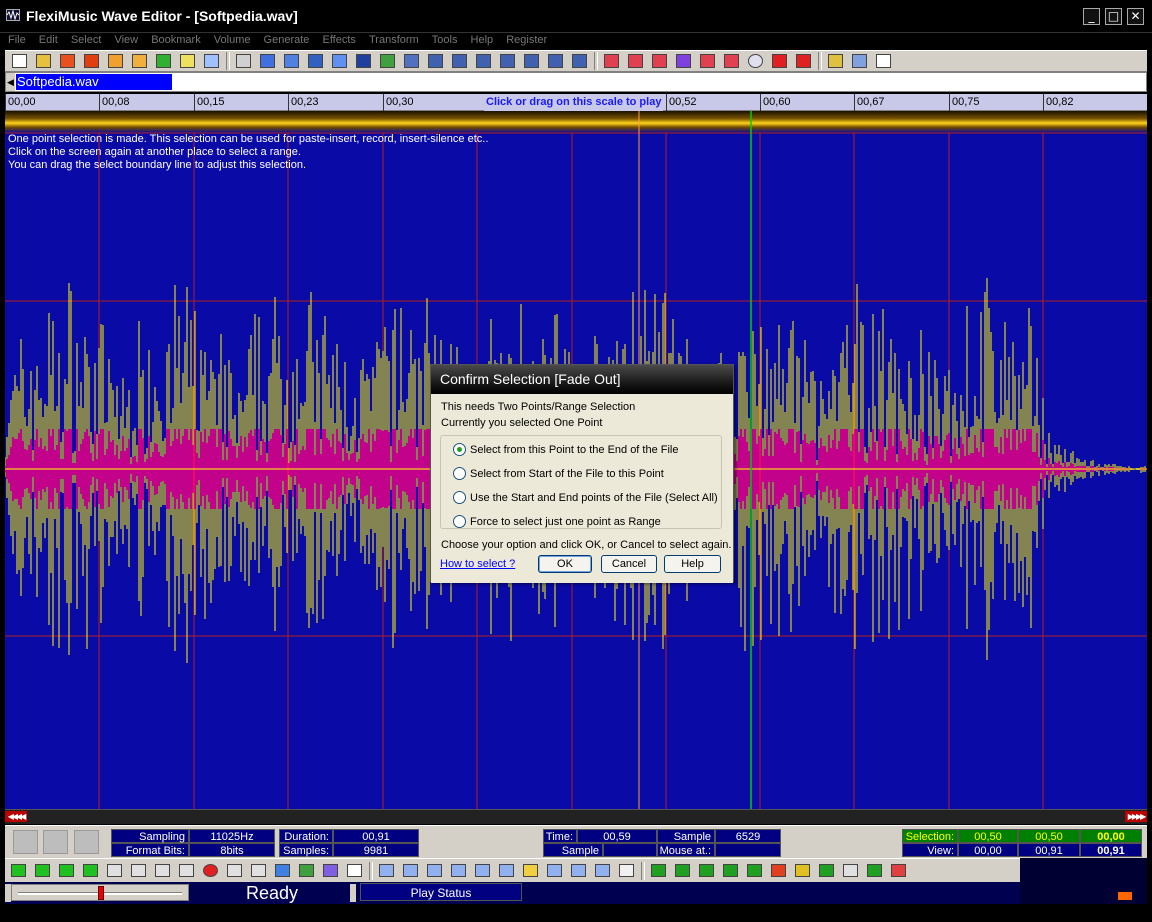 The image size is (1152, 922). Describe the element at coordinates (19, 61) in the screenshot. I see `new-file-icon` at that location.